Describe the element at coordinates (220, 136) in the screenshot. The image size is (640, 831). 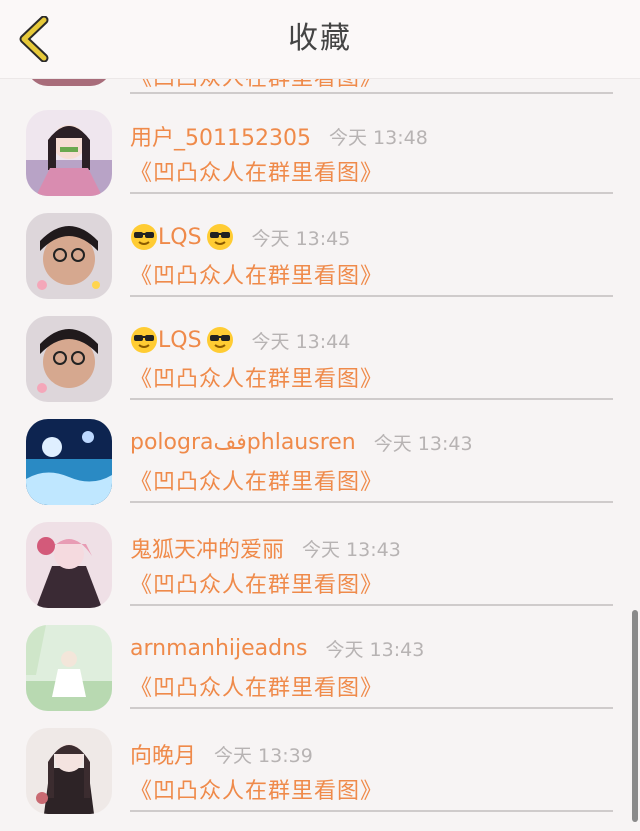
I see `user-name-text: 用户_501152305` at that location.